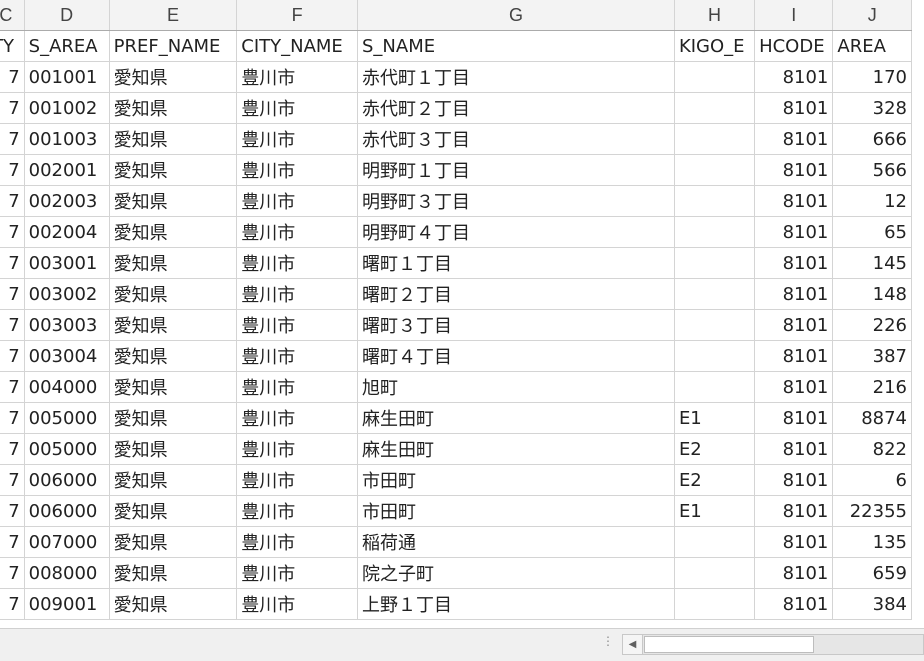 This screenshot has width=924, height=661. What do you see at coordinates (872, 263) in the screenshot?
I see `cell: 145` at bounding box center [872, 263].